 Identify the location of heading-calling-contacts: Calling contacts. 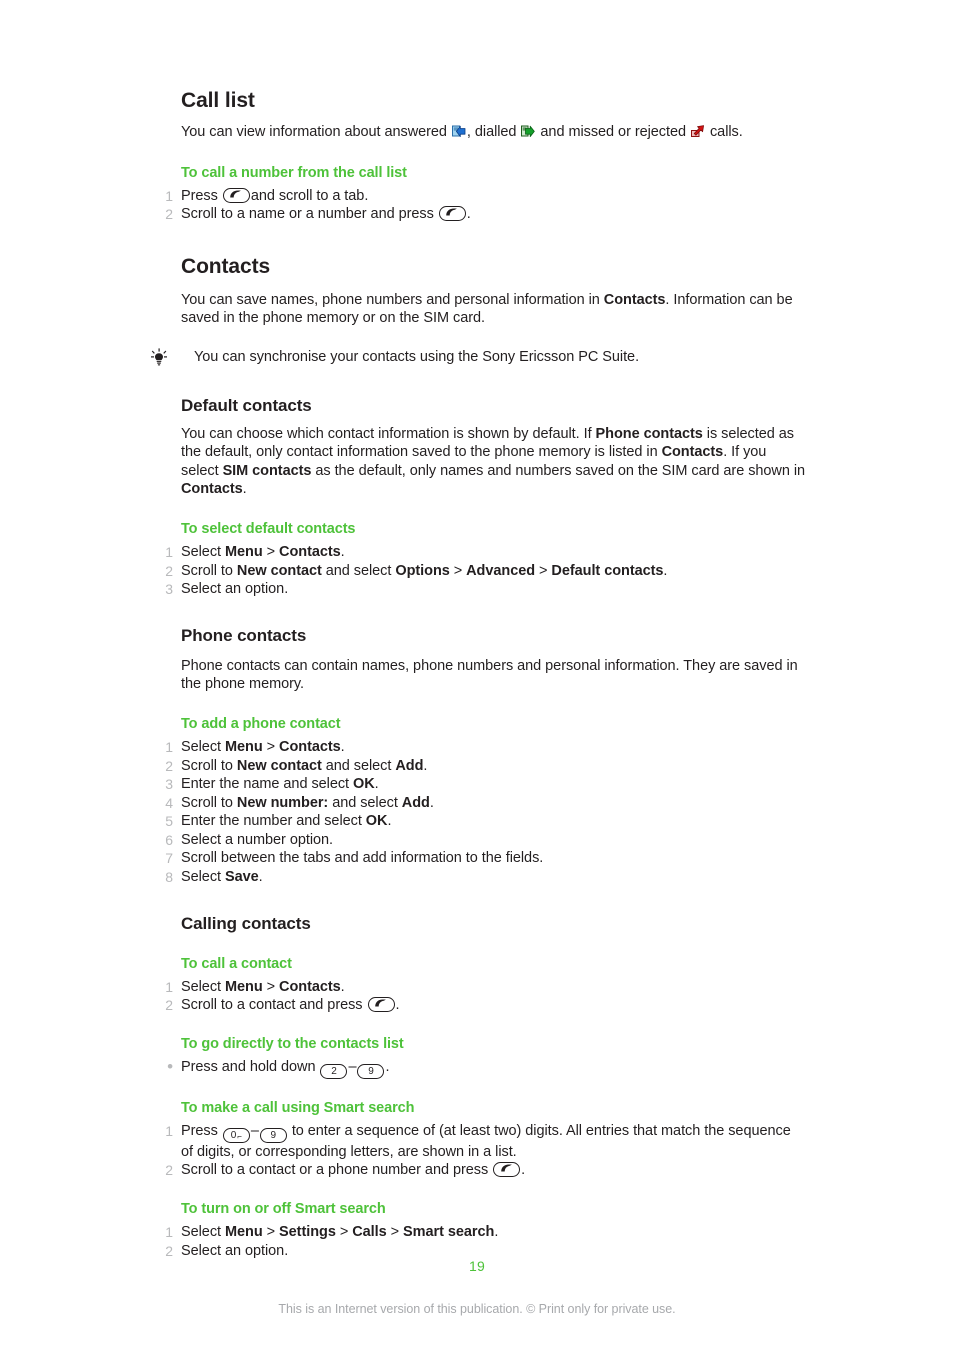
(246, 923).